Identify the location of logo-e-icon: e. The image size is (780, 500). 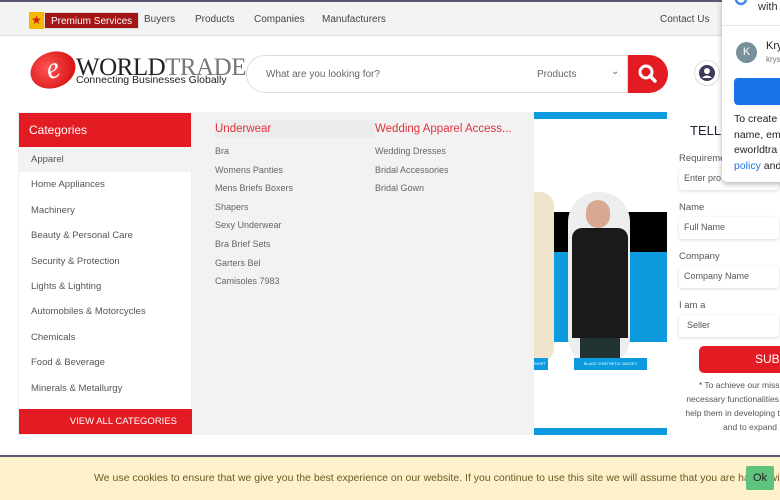
(53, 70).